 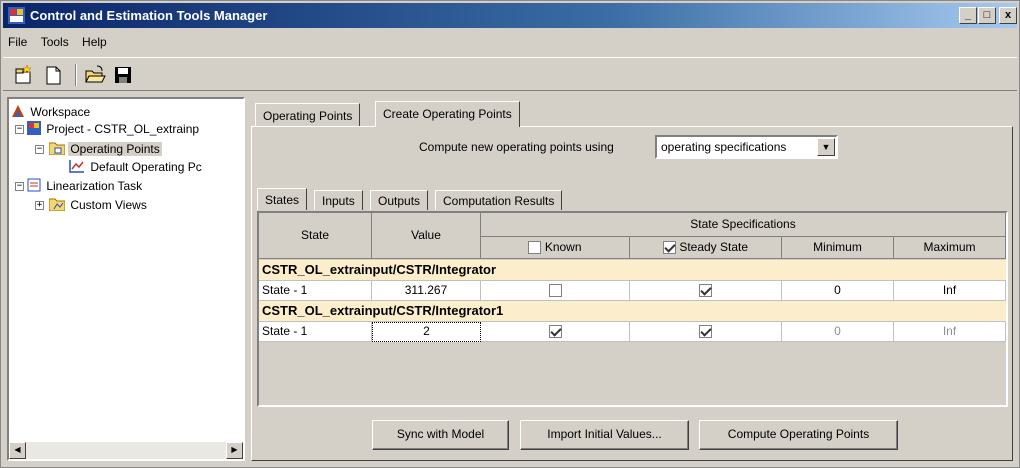 What do you see at coordinates (447, 114) in the screenshot?
I see `tab-create-operating-points: Create Operating Points` at bounding box center [447, 114].